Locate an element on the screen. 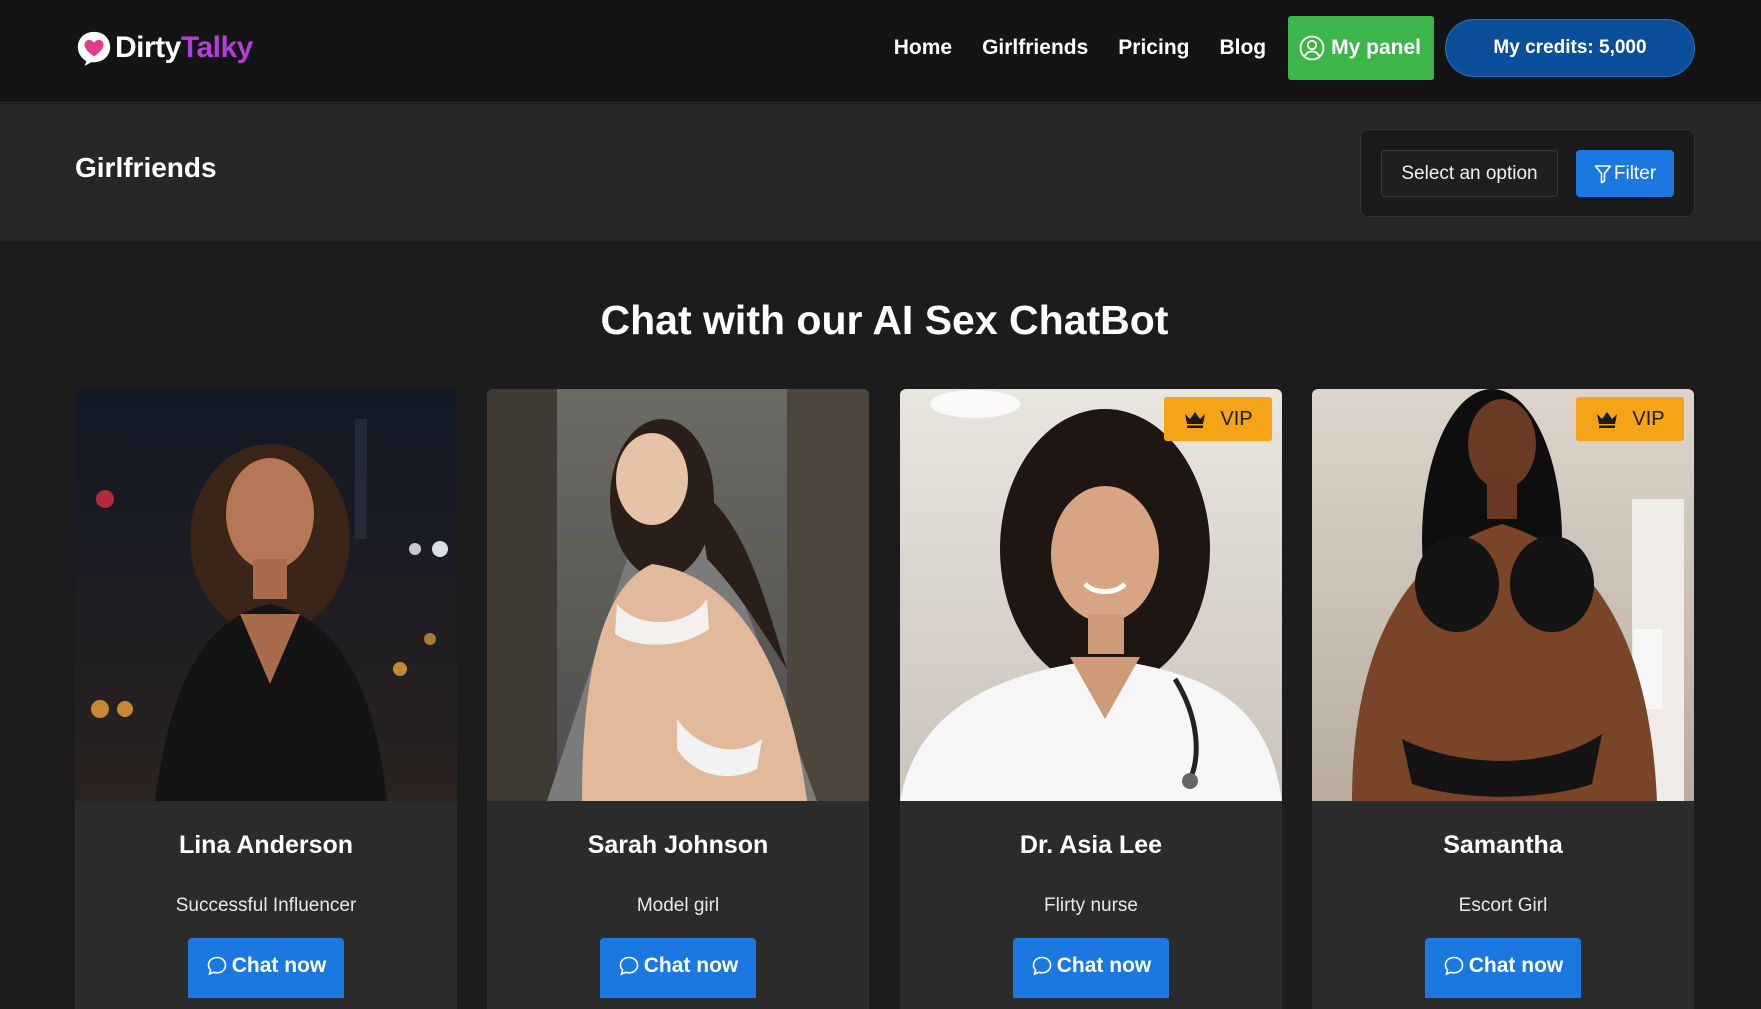 This screenshot has height=1009, width=1761. girlfriend-card: VIP Samantha Escort Girl Chat now is located at coordinates (1503, 699).